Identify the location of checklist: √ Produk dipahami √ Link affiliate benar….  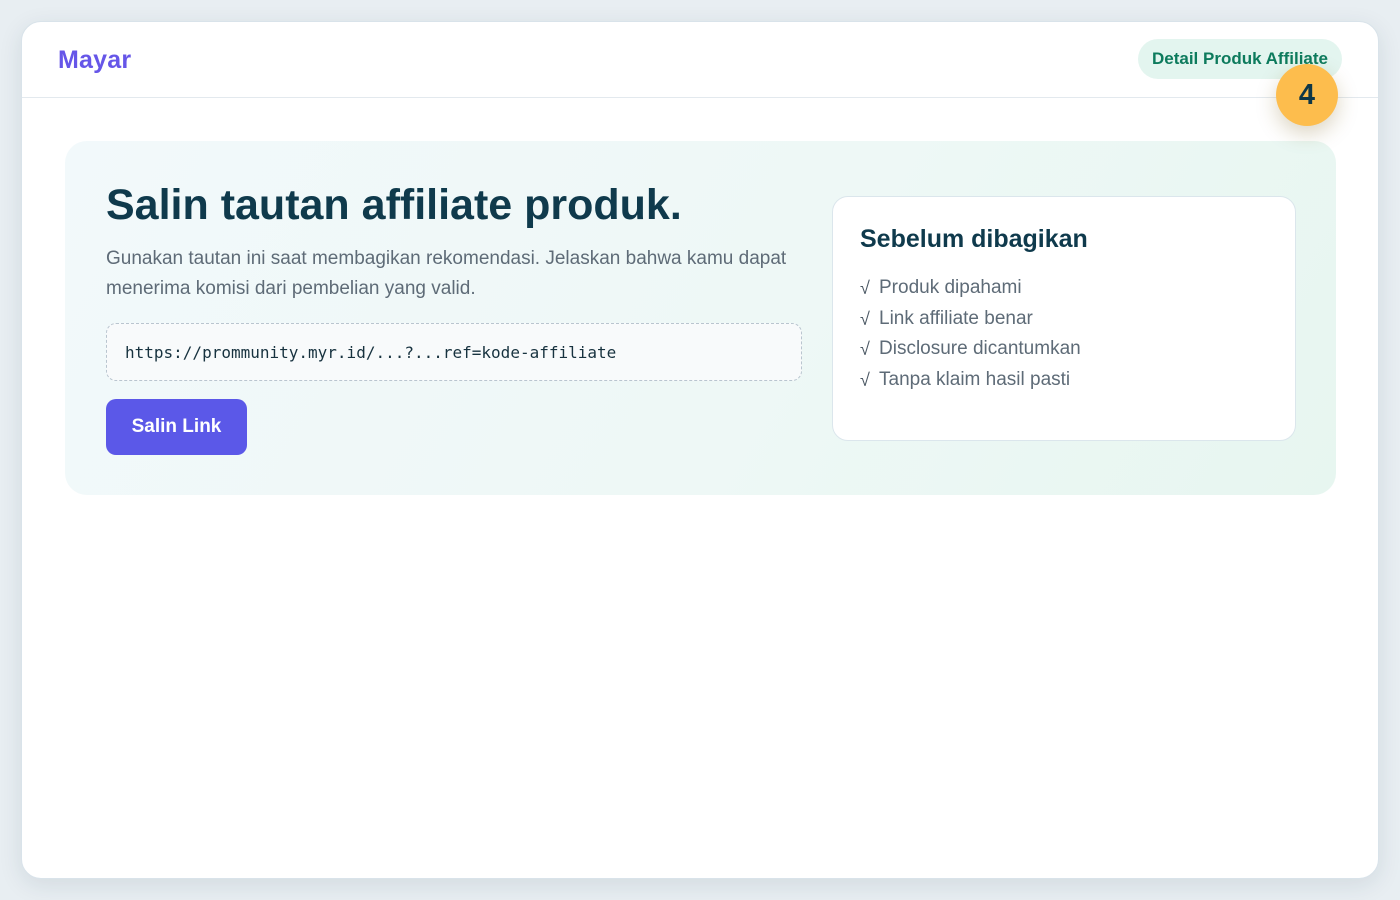
(970, 334).